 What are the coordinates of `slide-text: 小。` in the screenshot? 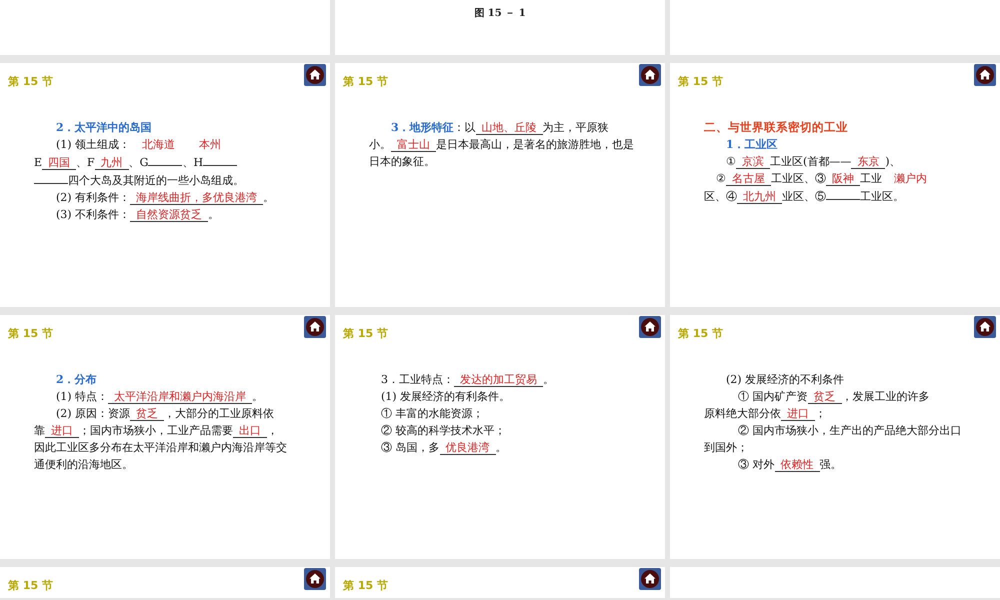 It's located at (380, 144).